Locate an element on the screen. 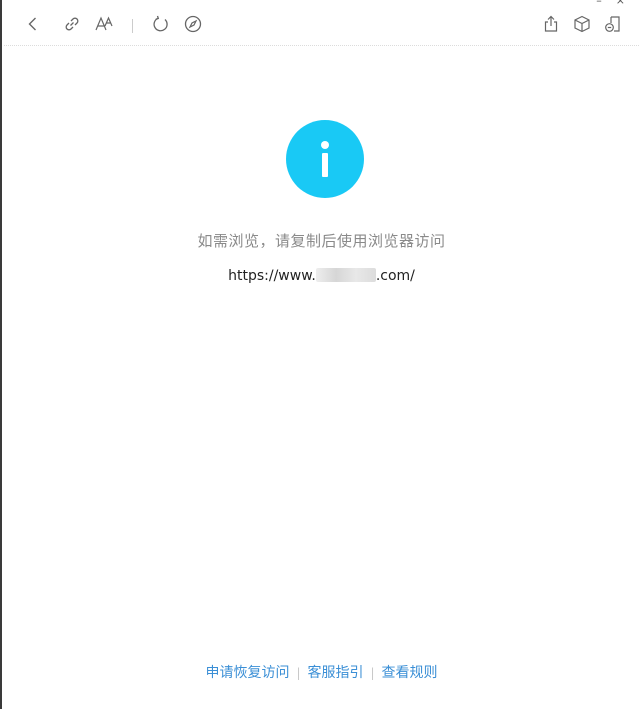  refresh-icon is located at coordinates (161, 24).